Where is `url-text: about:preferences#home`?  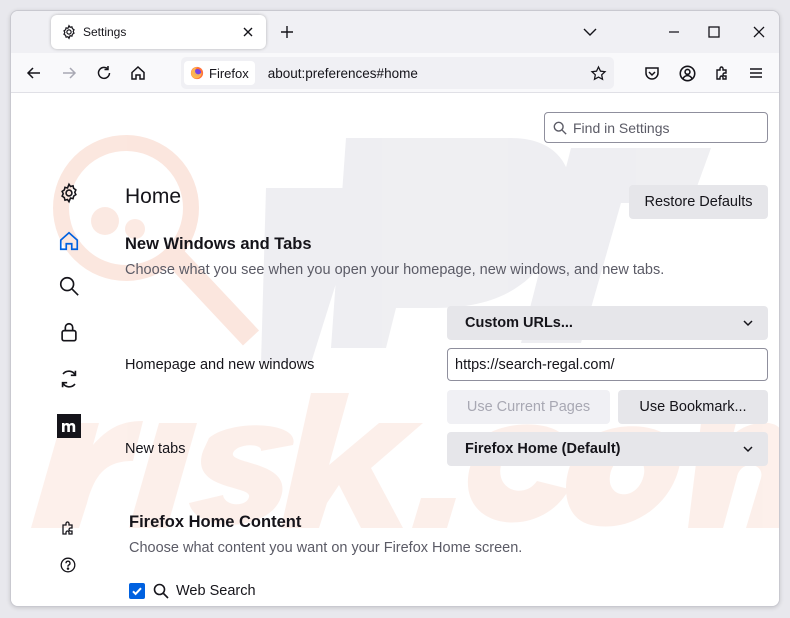 url-text: about:preferences#home is located at coordinates (427, 73).